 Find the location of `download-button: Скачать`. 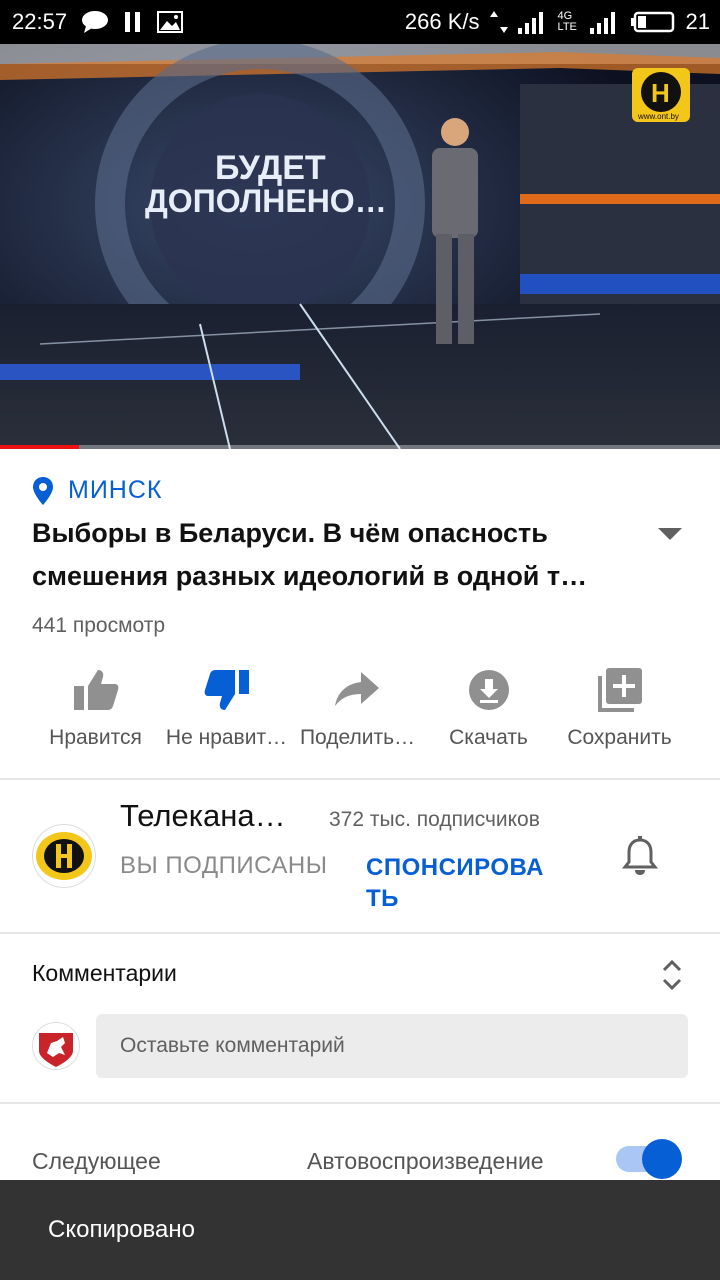

download-button: Скачать is located at coordinates (488, 706).